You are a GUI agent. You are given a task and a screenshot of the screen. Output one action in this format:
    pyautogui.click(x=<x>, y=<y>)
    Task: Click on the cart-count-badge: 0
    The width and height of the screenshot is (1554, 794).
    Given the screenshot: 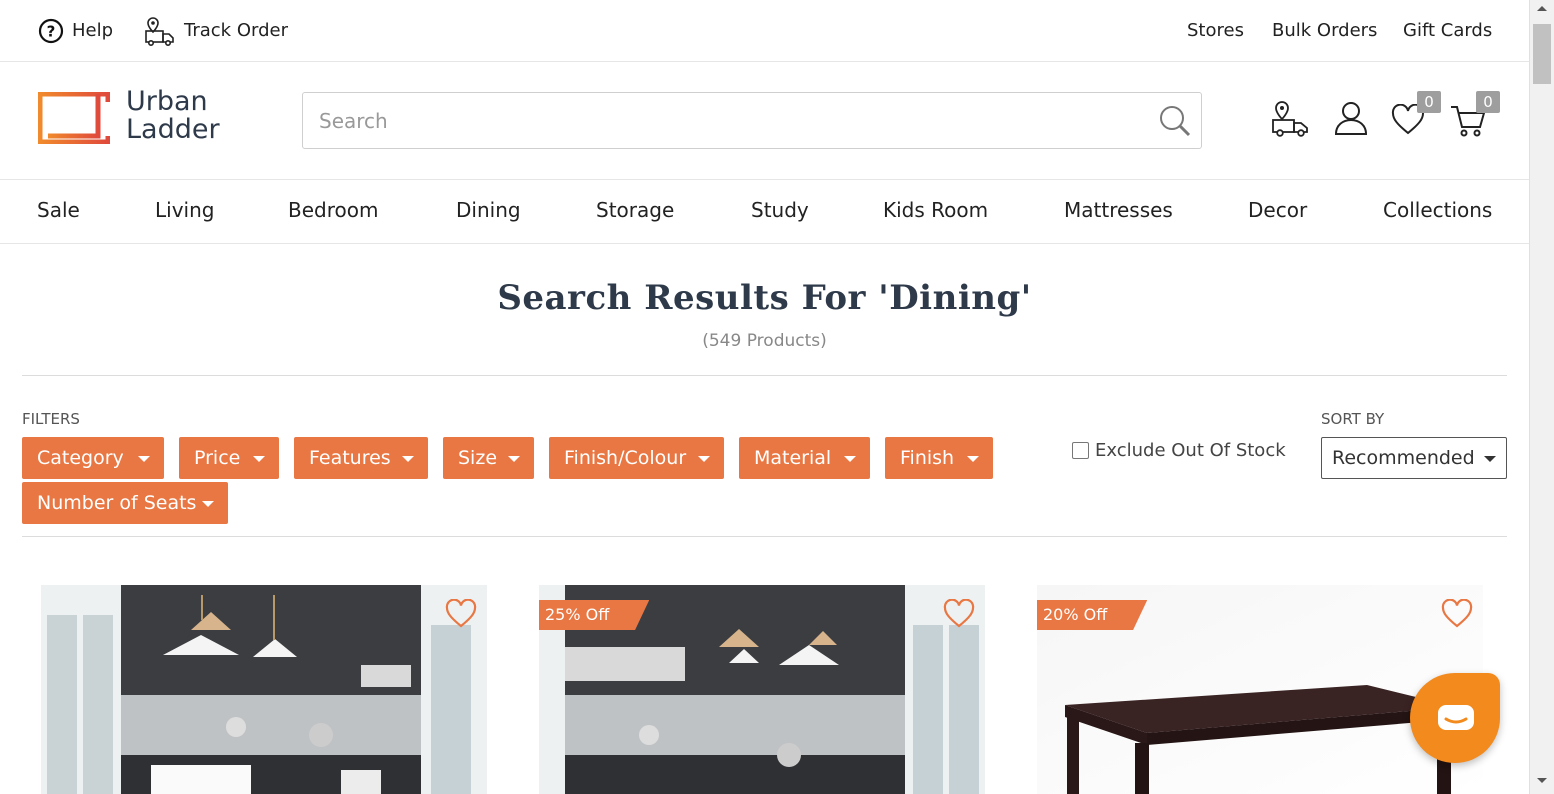 What is the action you would take?
    pyautogui.click(x=1488, y=102)
    